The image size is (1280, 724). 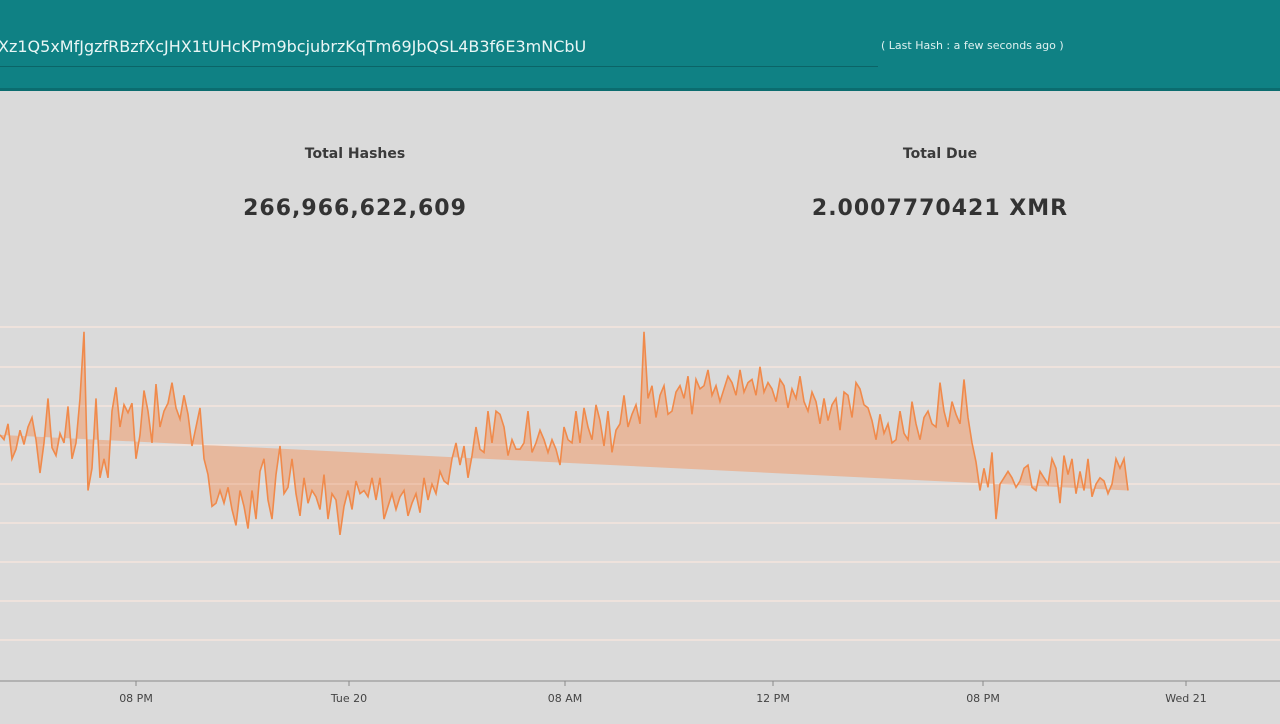 I want to click on x-tick-label: 12 PM, so click(x=773, y=698).